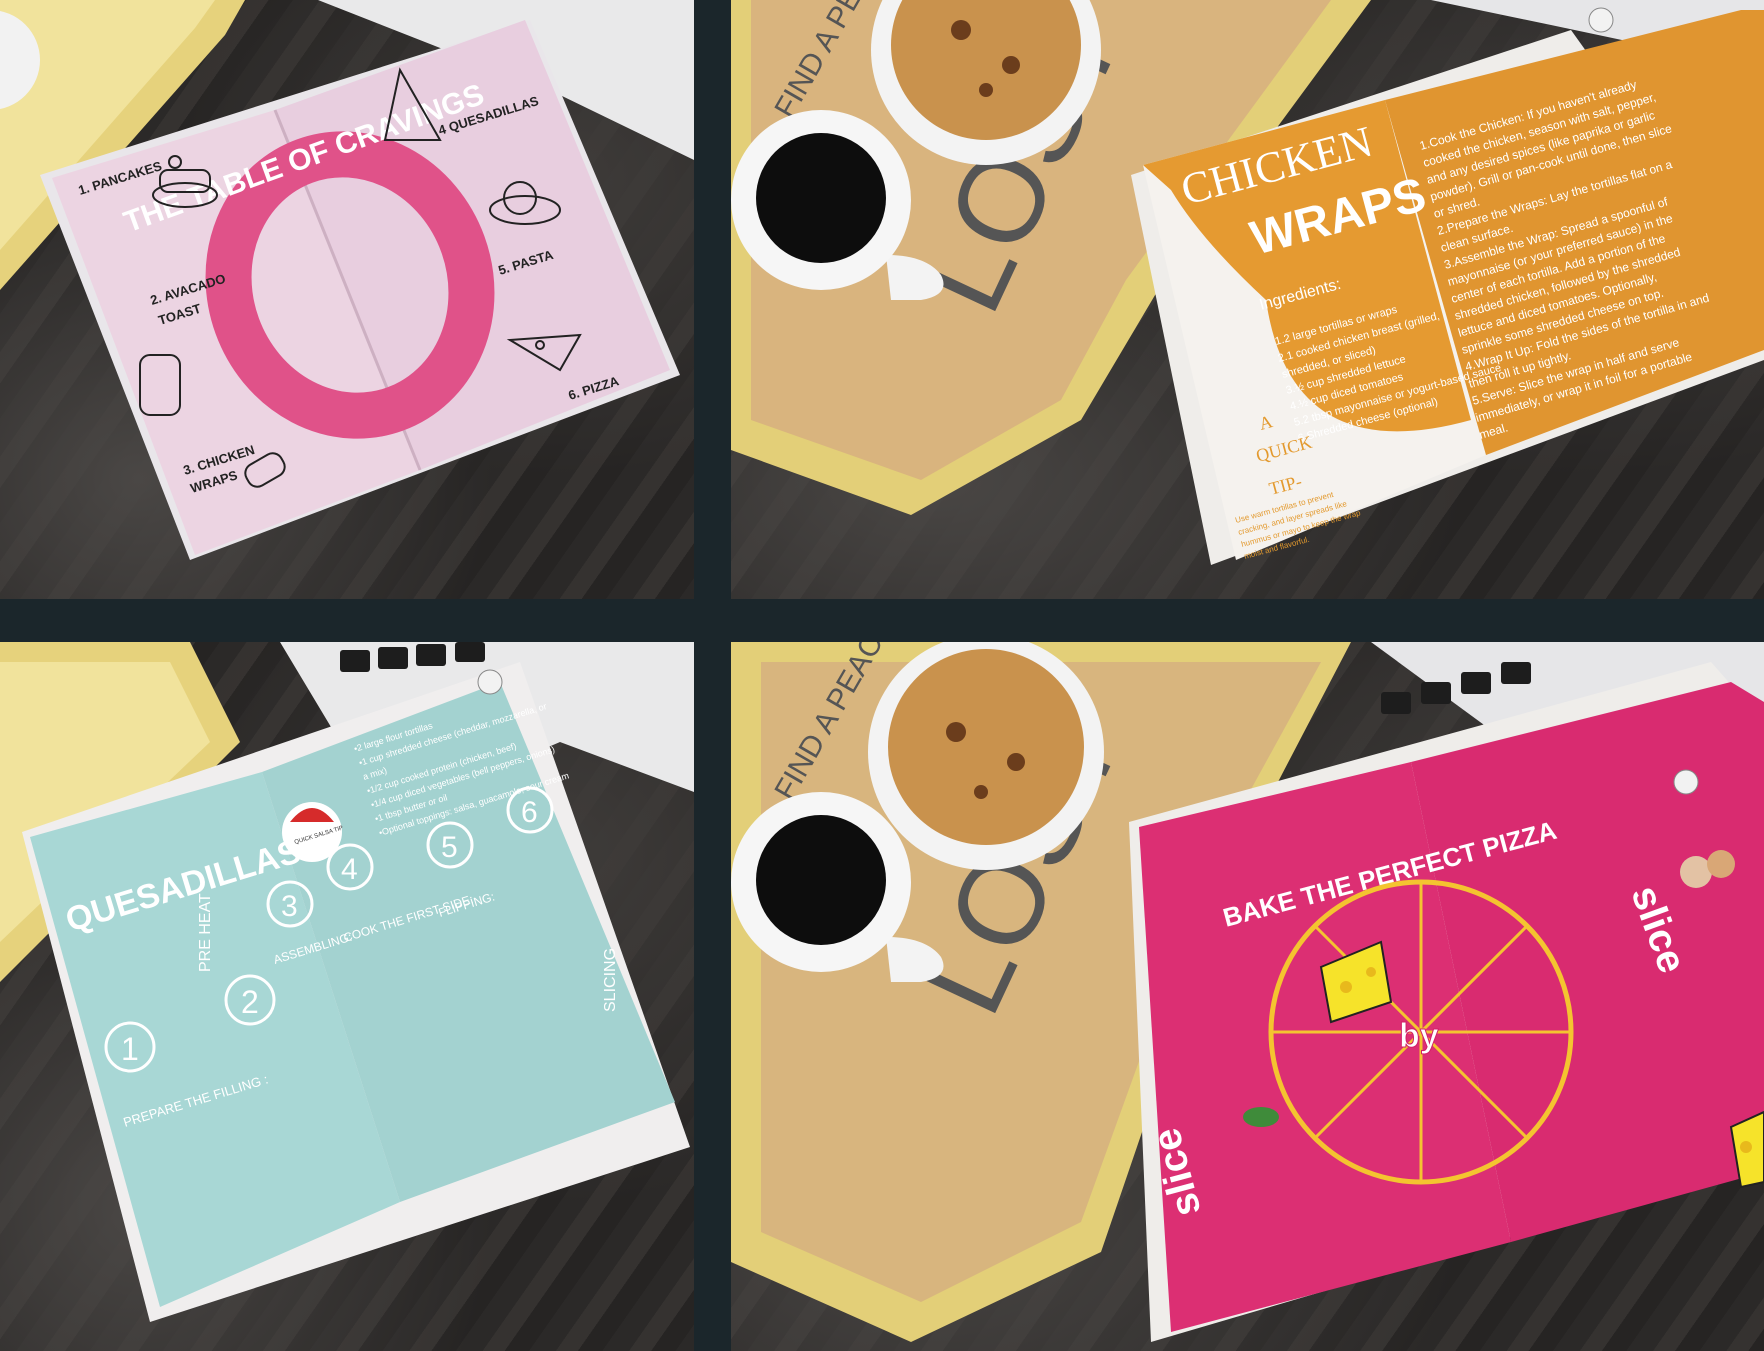 This screenshot has height=1351, width=1764. Describe the element at coordinates (529, 812) in the screenshot. I see `svg-text: 6` at that location.